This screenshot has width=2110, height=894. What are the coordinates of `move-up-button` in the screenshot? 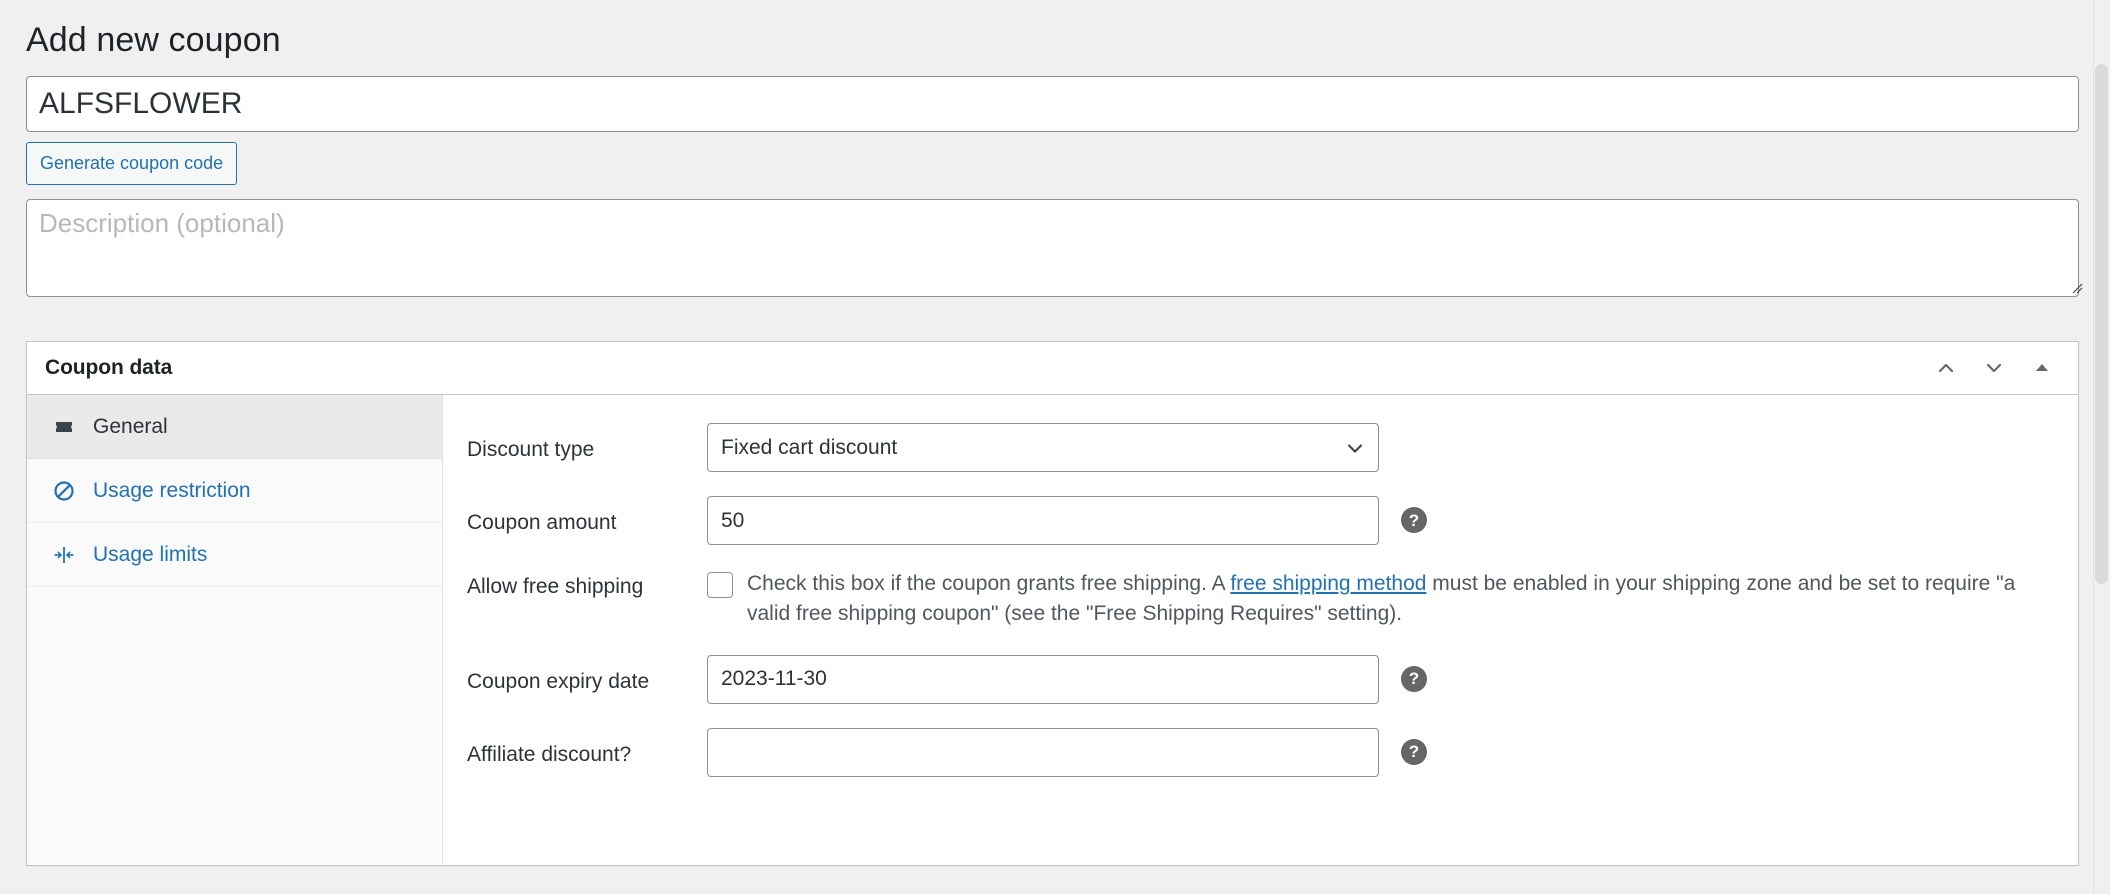 It's located at (1946, 368).